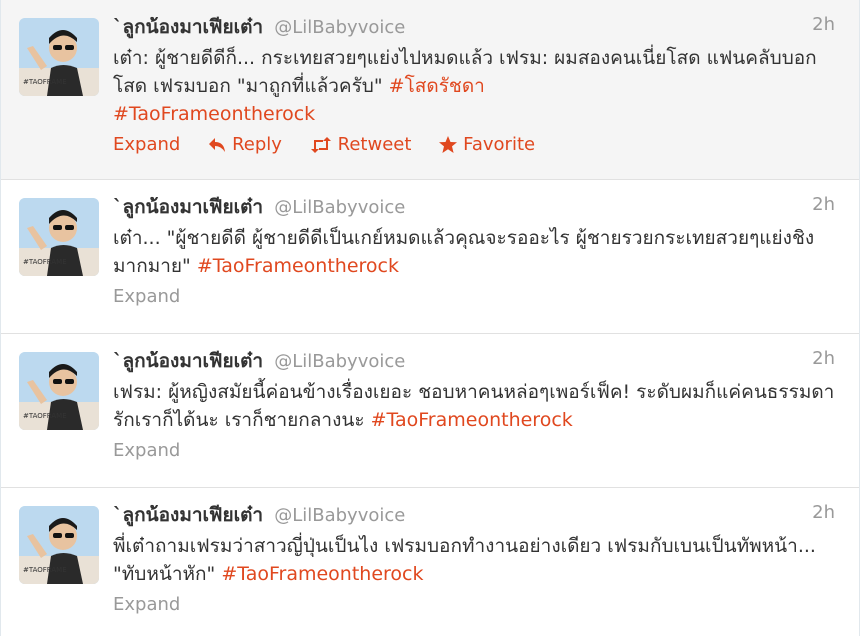 Image resolution: width=860 pixels, height=636 pixels. What do you see at coordinates (448, 144) in the screenshot?
I see `star-icon` at bounding box center [448, 144].